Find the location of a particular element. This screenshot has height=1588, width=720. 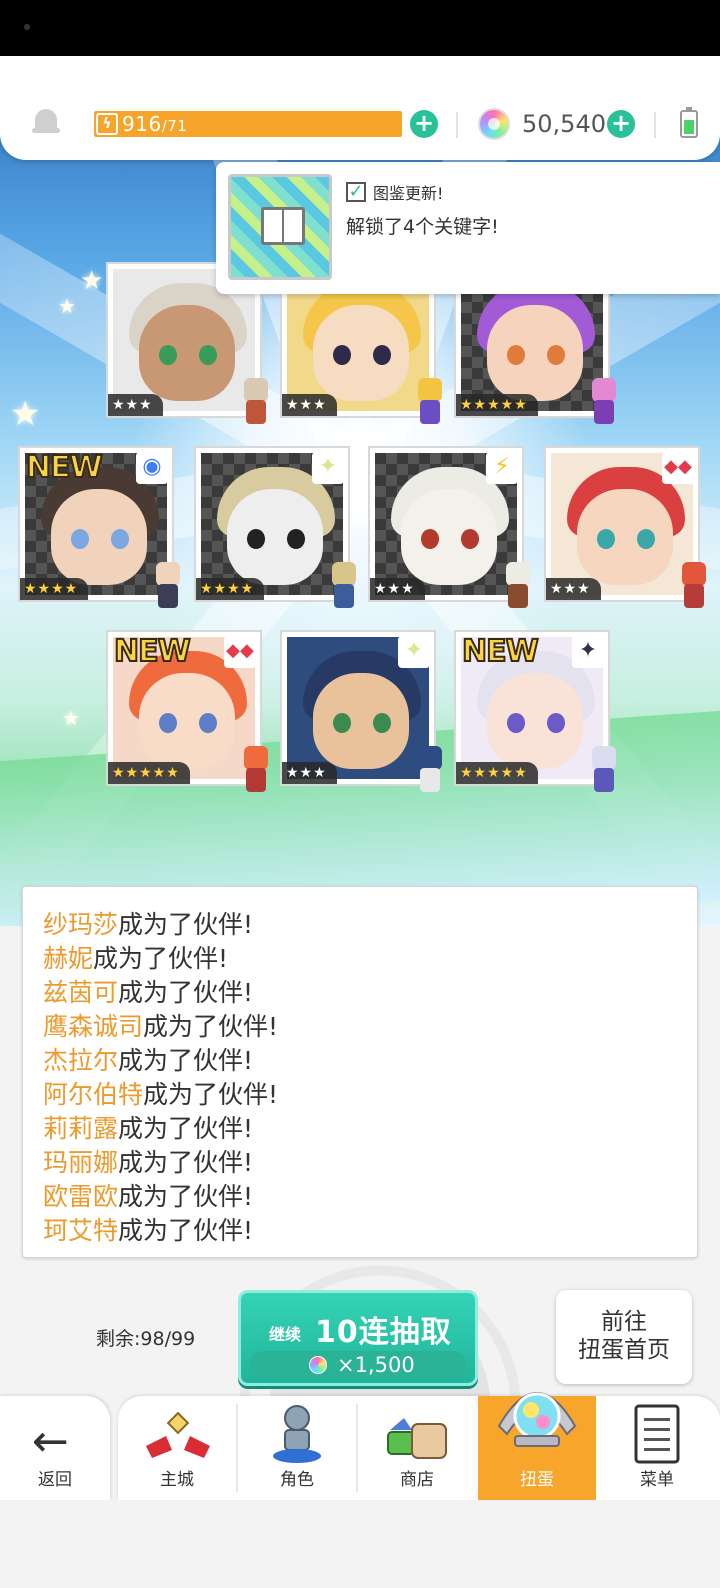

pull-cost: ×1,500 is located at coordinates (358, 1365).